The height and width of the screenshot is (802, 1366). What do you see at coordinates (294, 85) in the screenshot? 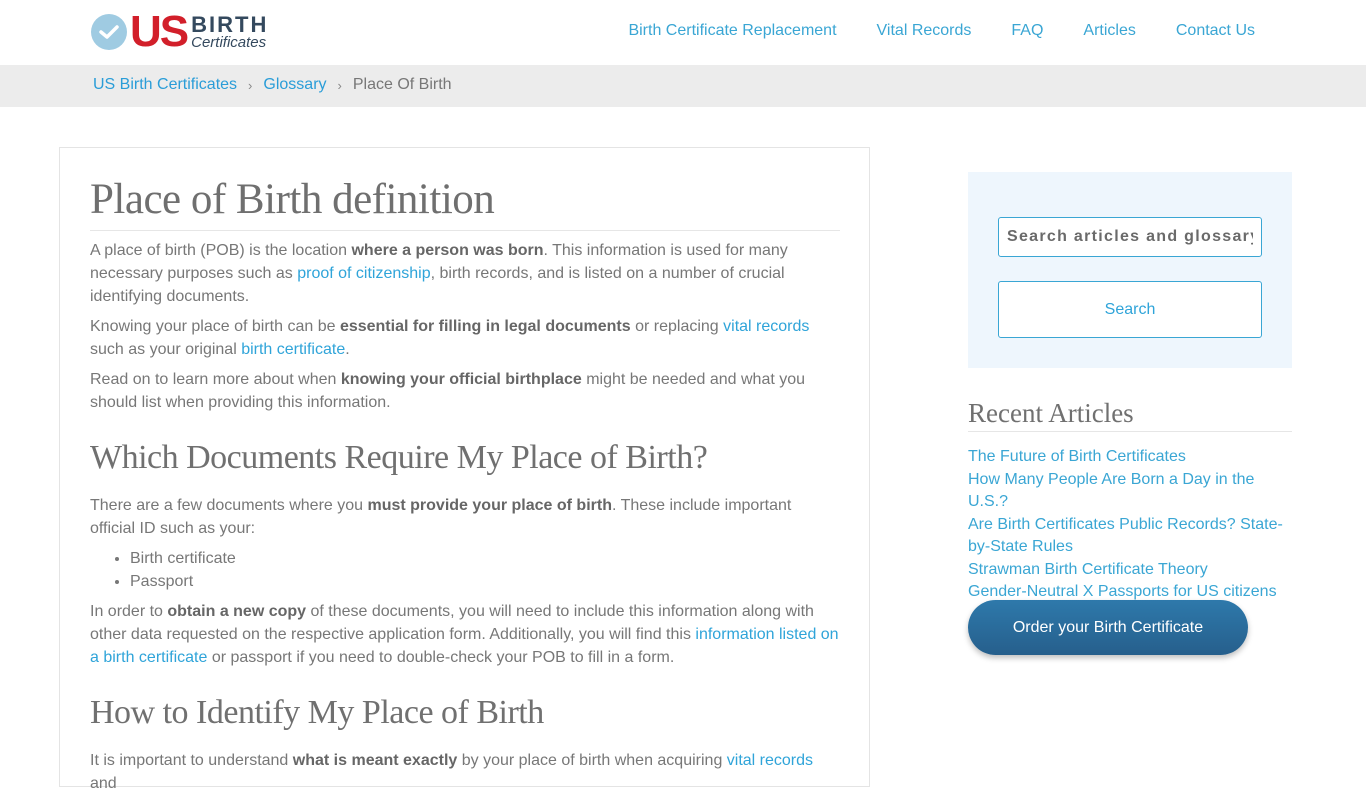
I see `breadcrumb-glossary: Glossary` at bounding box center [294, 85].